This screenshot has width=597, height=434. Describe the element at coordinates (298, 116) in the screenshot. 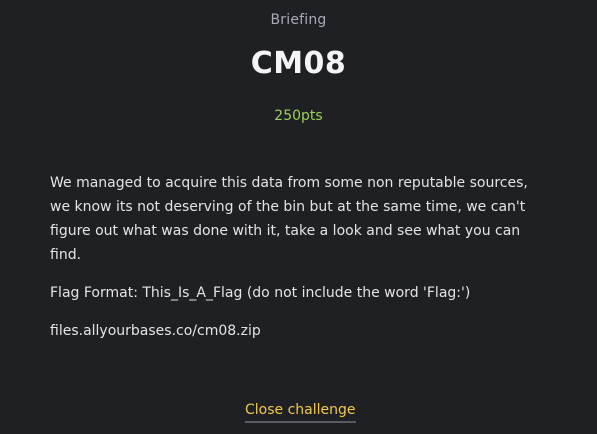

I see `challenge-points: 250pts` at that location.